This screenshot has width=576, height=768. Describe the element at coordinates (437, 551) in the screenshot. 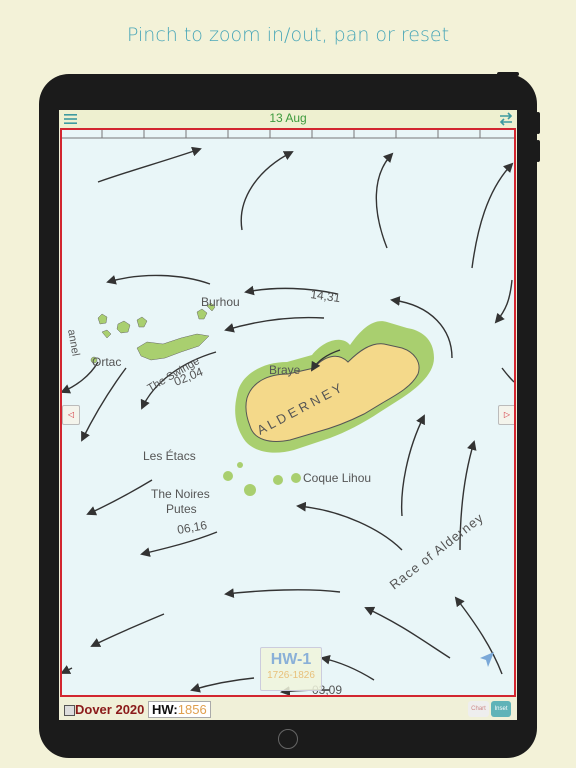

I see `label-race: Race of Alderney` at that location.